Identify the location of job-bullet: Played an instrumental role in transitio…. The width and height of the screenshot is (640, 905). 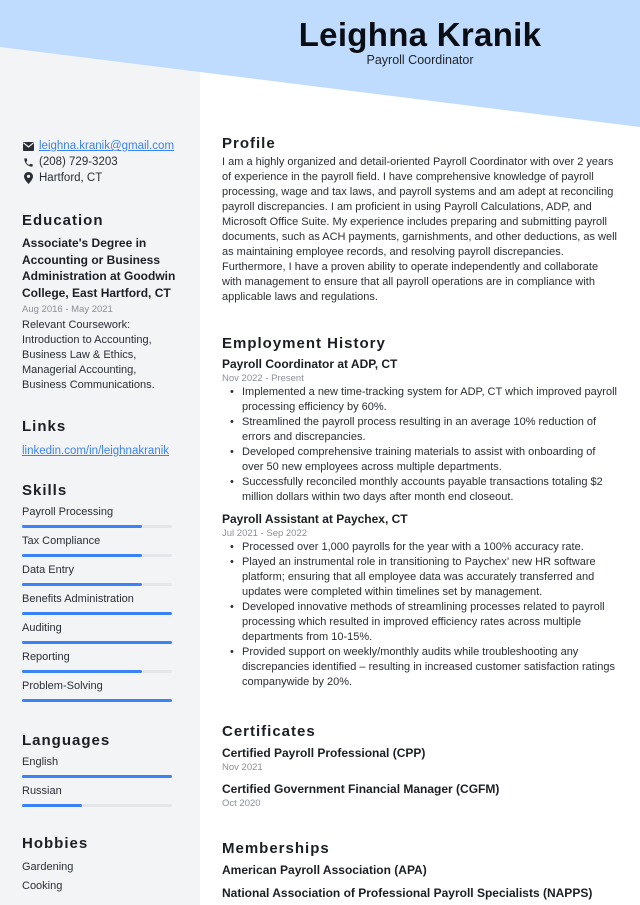
(423, 577).